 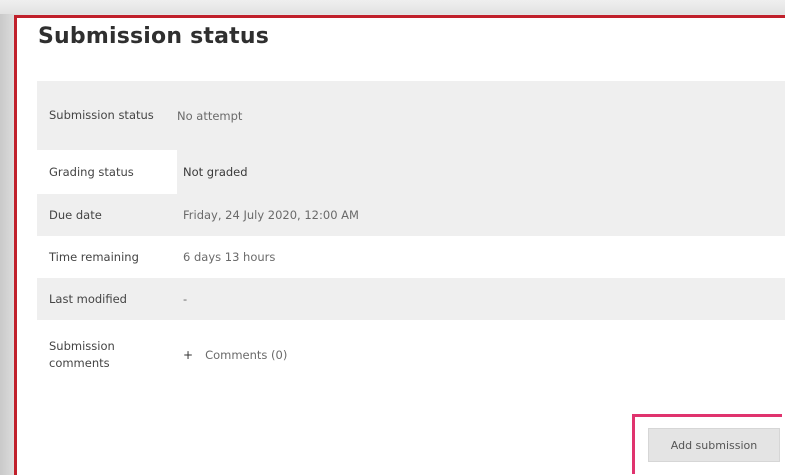 What do you see at coordinates (392, 7) in the screenshot?
I see `background-top` at bounding box center [392, 7].